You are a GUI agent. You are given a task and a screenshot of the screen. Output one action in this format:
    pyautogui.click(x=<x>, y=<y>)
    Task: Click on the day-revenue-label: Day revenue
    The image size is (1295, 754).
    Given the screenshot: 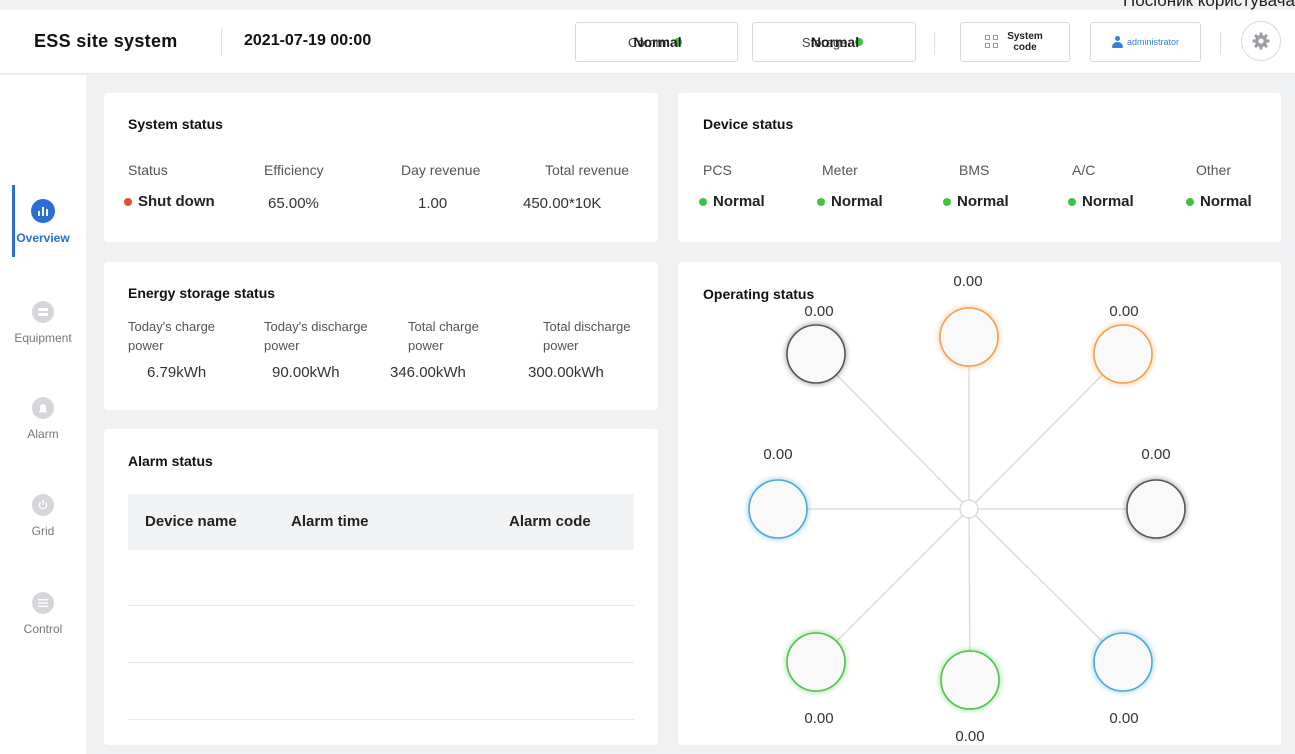 What is the action you would take?
    pyautogui.click(x=441, y=170)
    